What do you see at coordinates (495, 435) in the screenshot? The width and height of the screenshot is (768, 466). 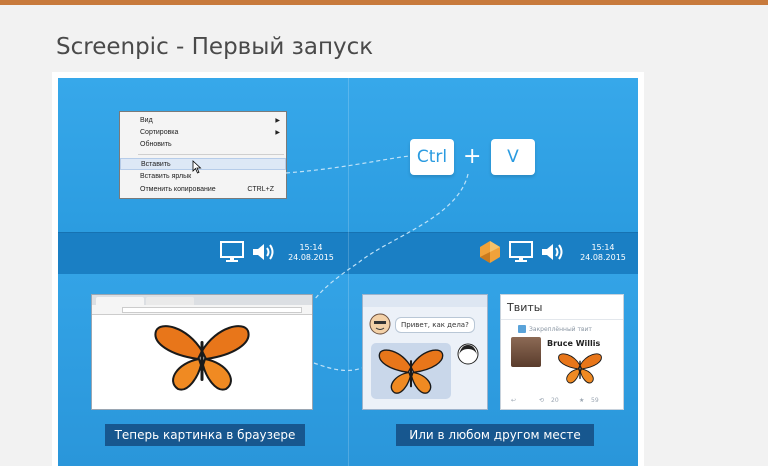 I see `caption-right: Или в любом другом месте` at bounding box center [495, 435].